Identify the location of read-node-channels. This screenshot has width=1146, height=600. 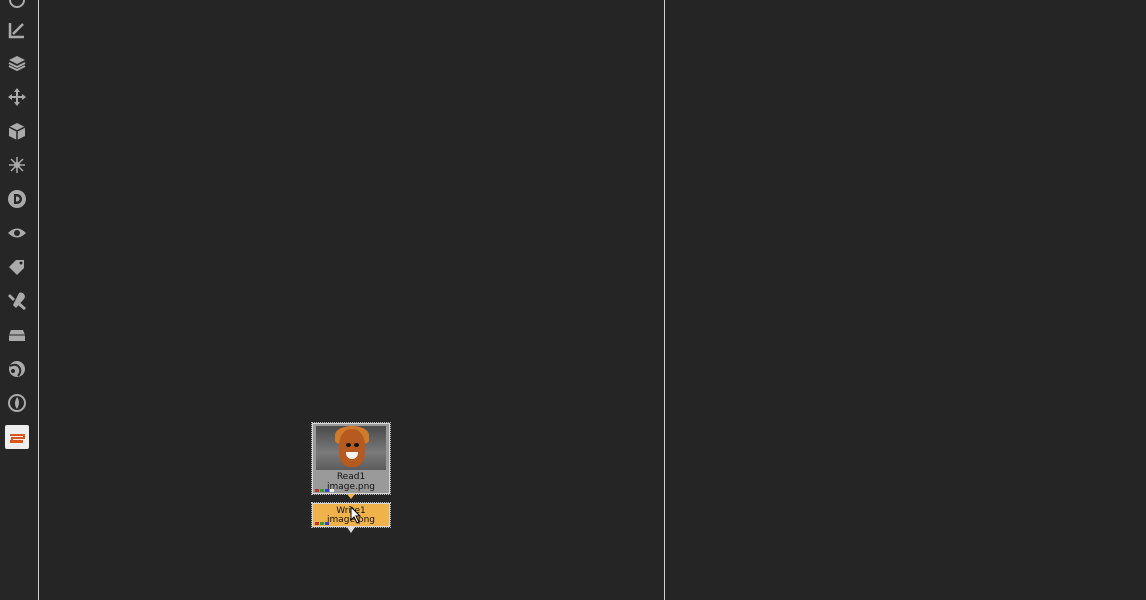
(324, 490).